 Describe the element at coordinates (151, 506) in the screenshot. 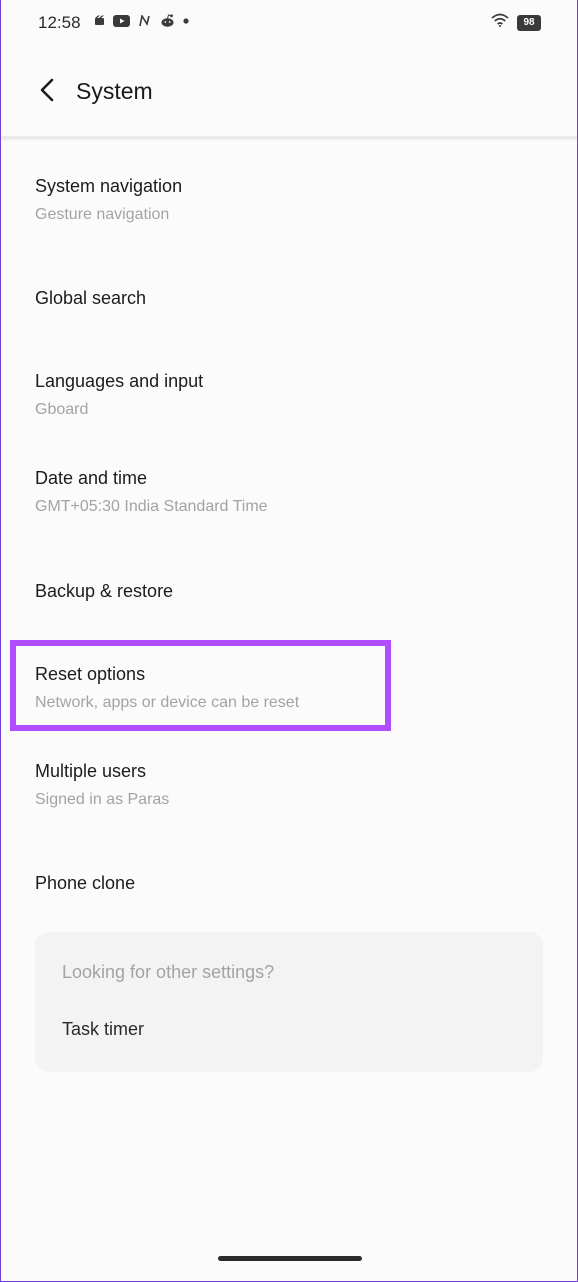

I see `item-subtitle: GMT+05:30 India Standard Time` at that location.